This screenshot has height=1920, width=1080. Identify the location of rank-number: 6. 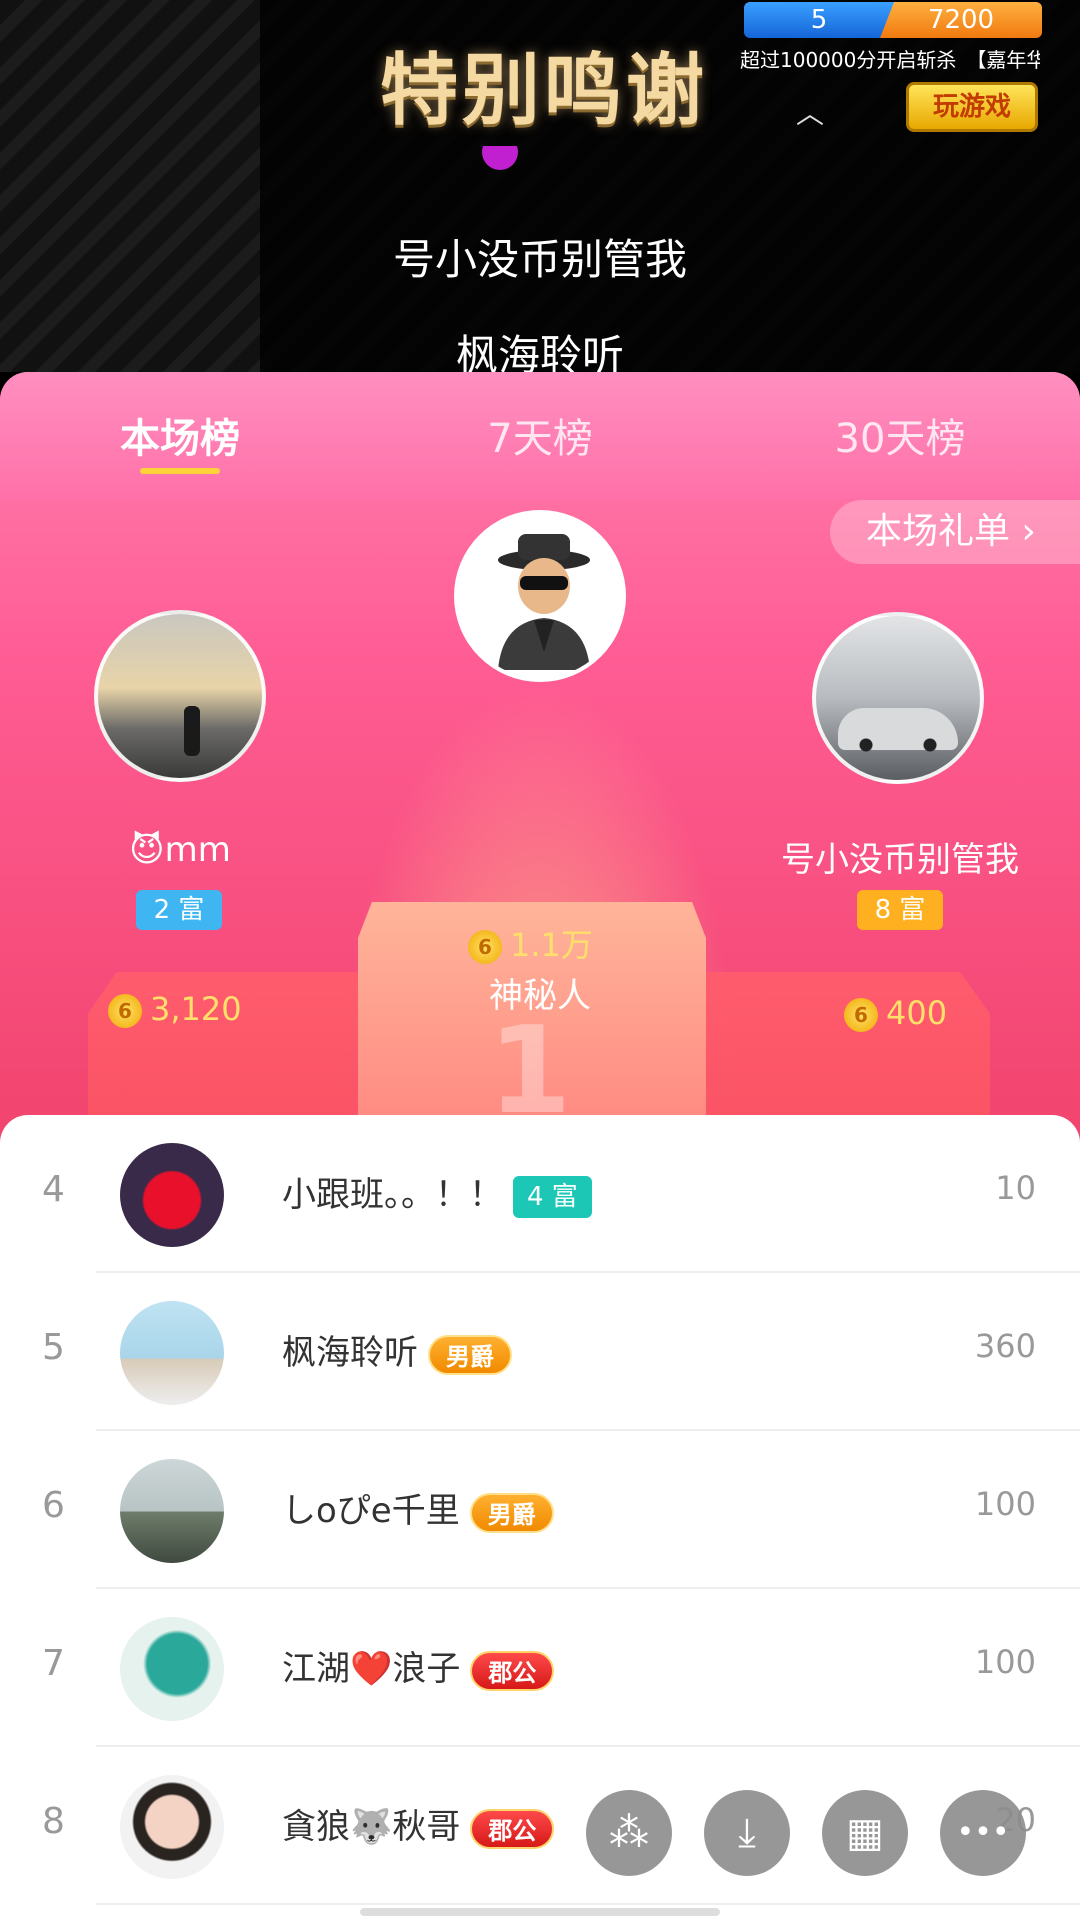
(53, 1505).